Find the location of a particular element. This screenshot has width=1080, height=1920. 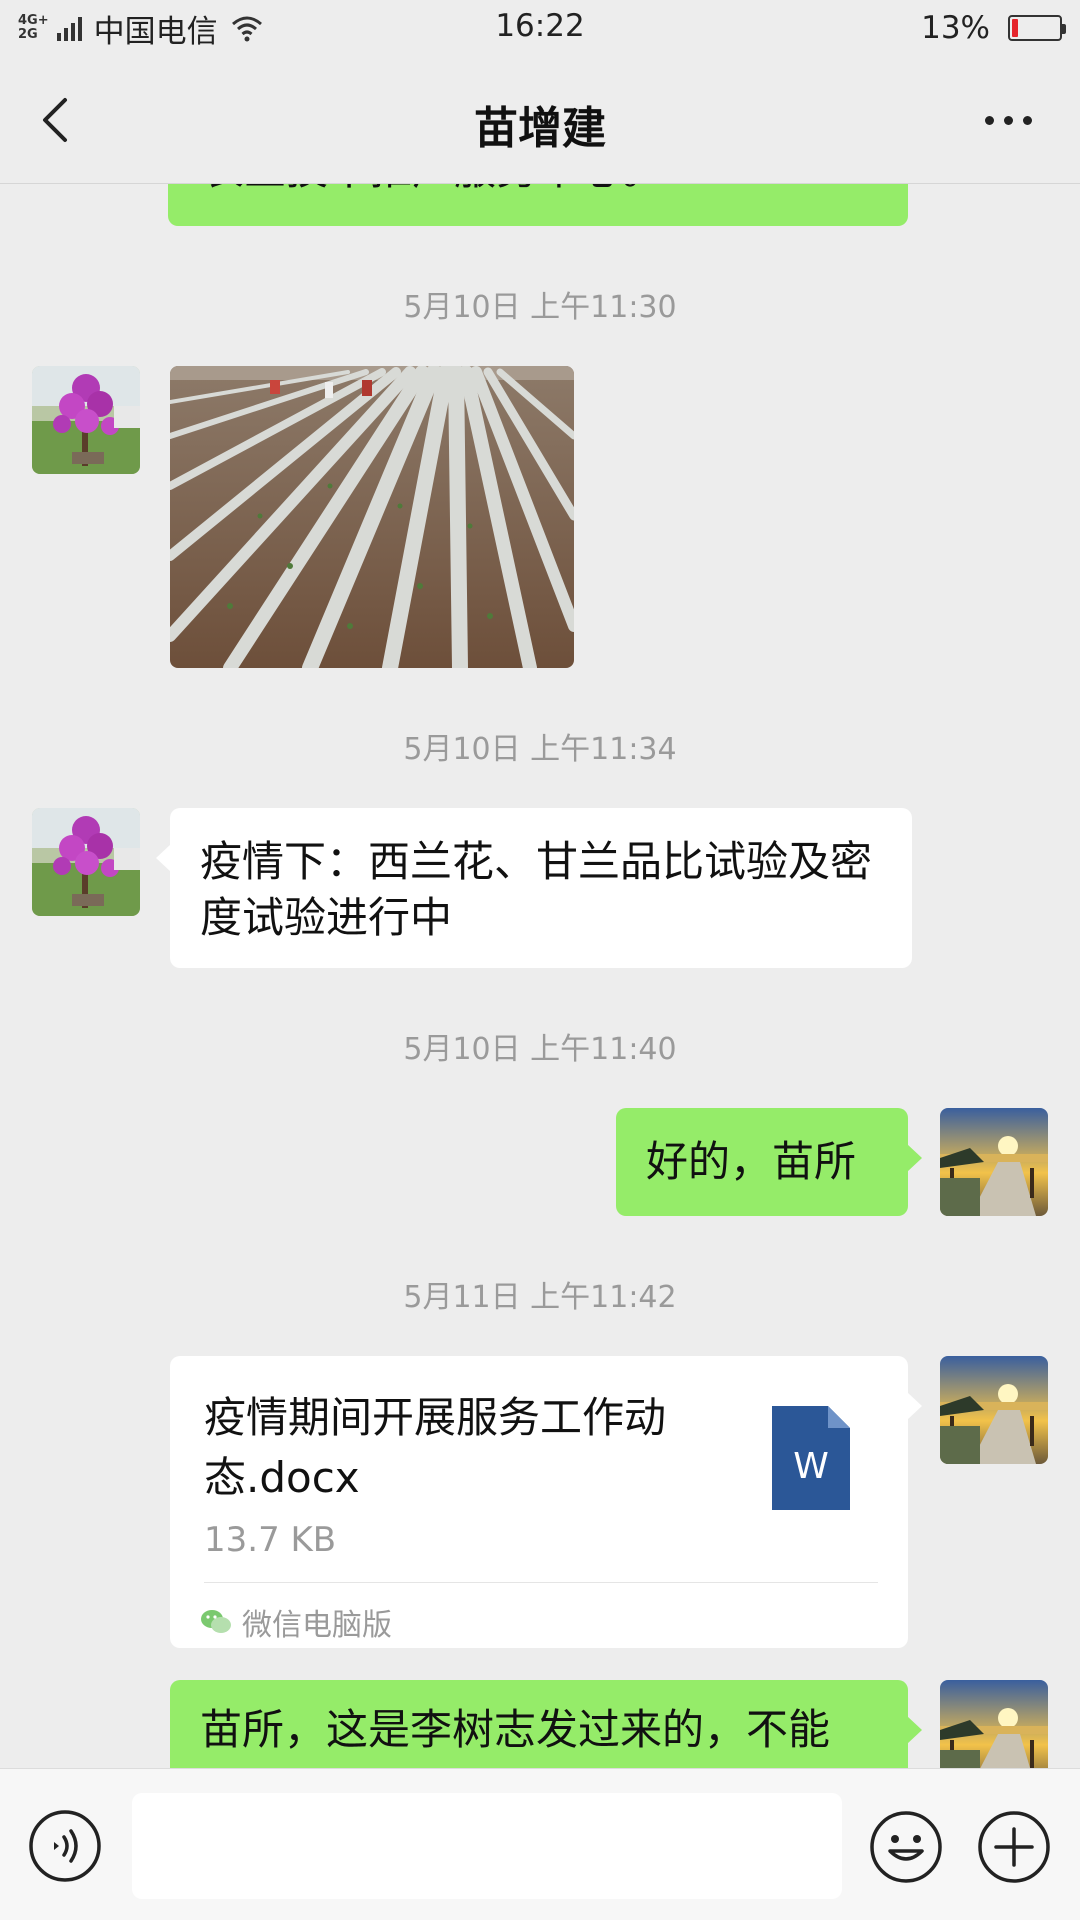

more-dots-icon is located at coordinates (989, 120).